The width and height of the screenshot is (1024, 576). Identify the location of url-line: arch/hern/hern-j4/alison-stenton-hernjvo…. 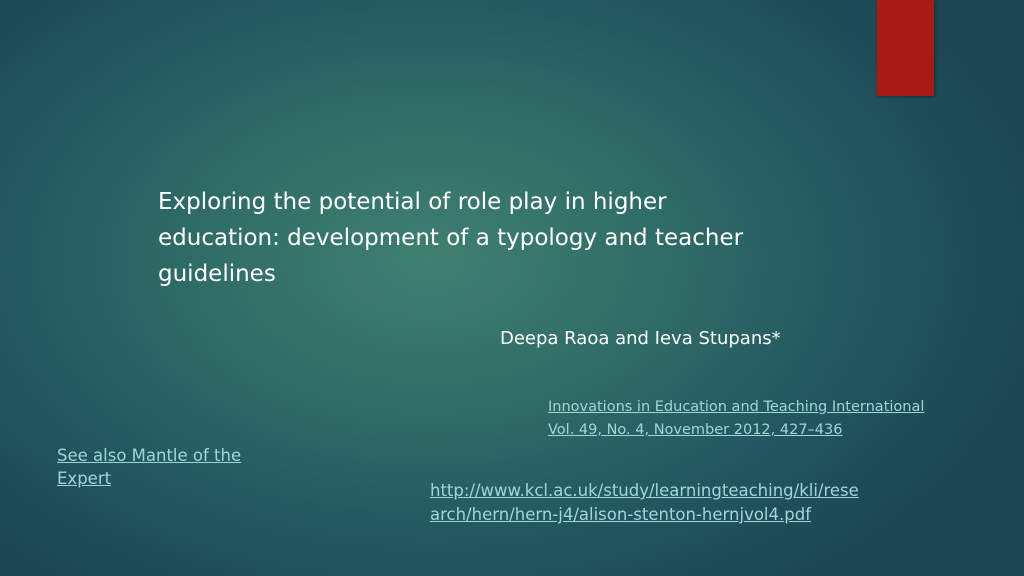
(621, 514).